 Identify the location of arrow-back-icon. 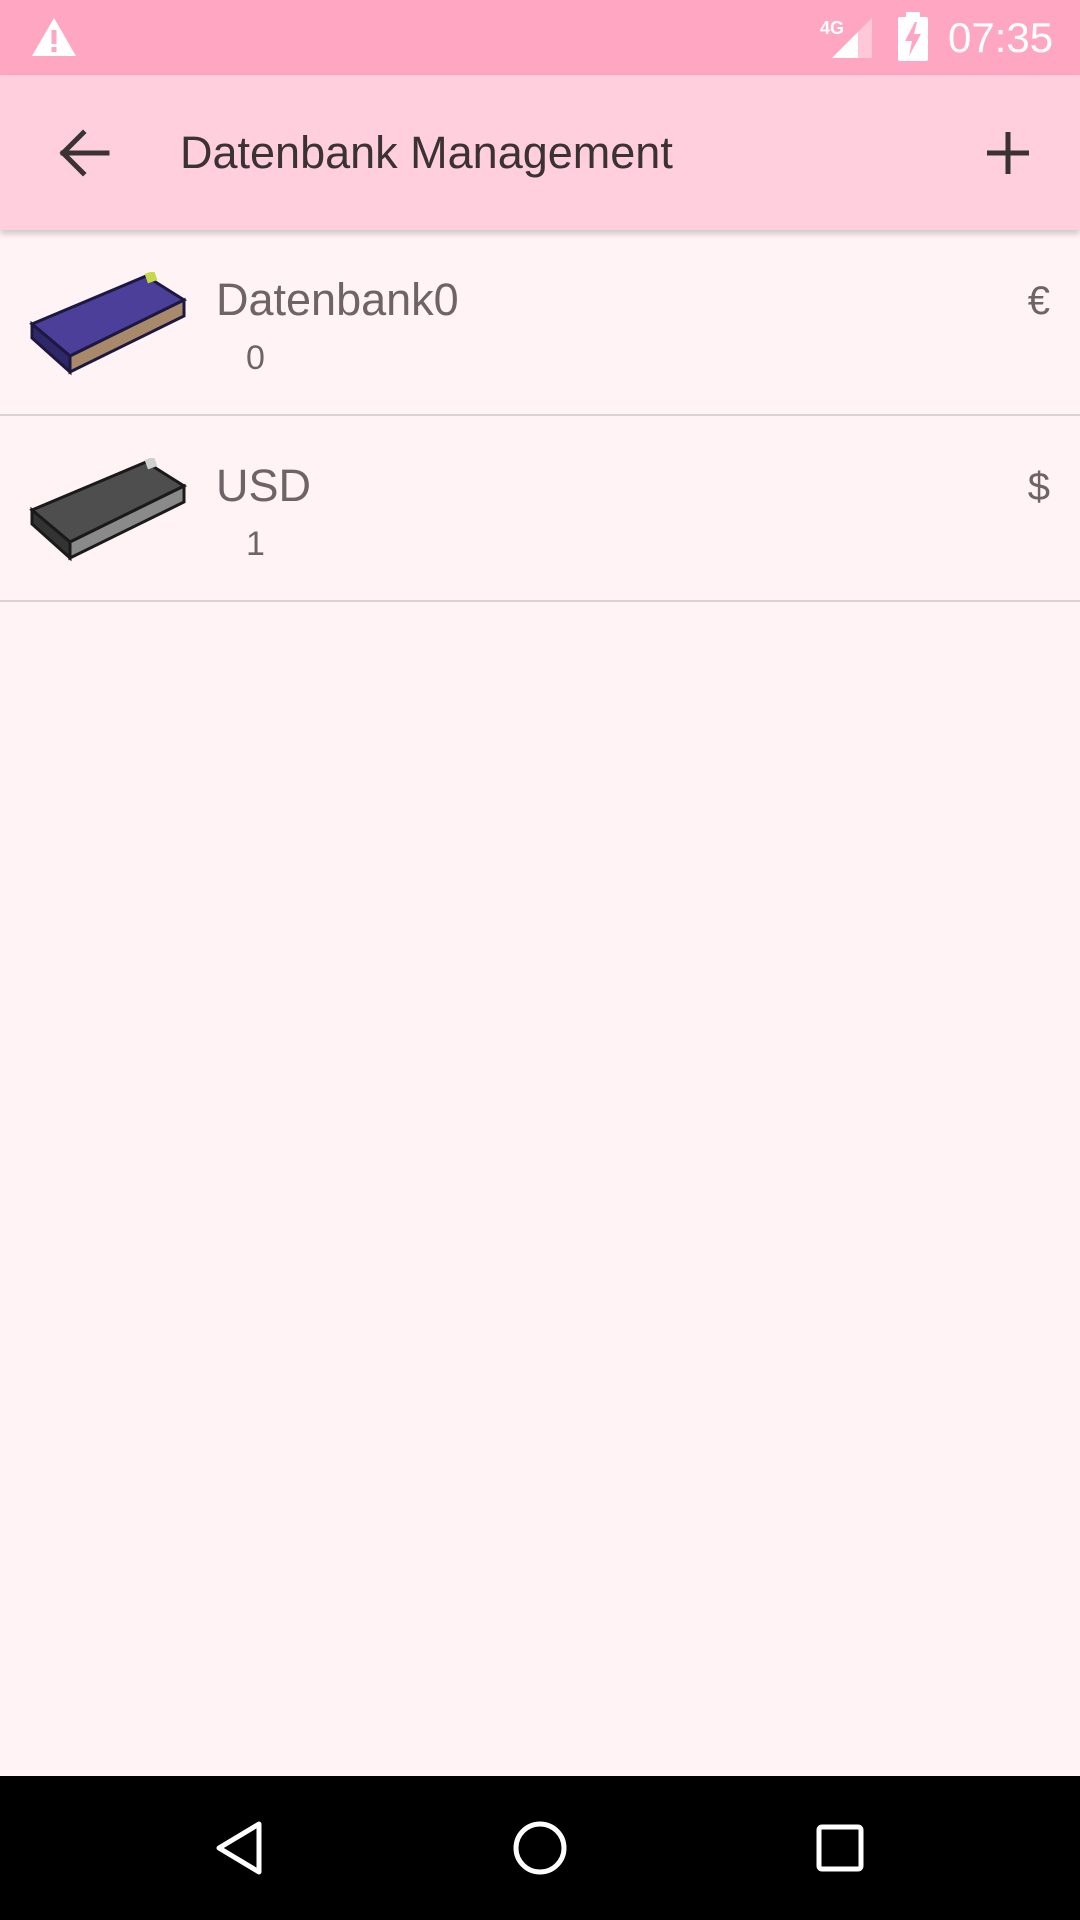
(84, 153).